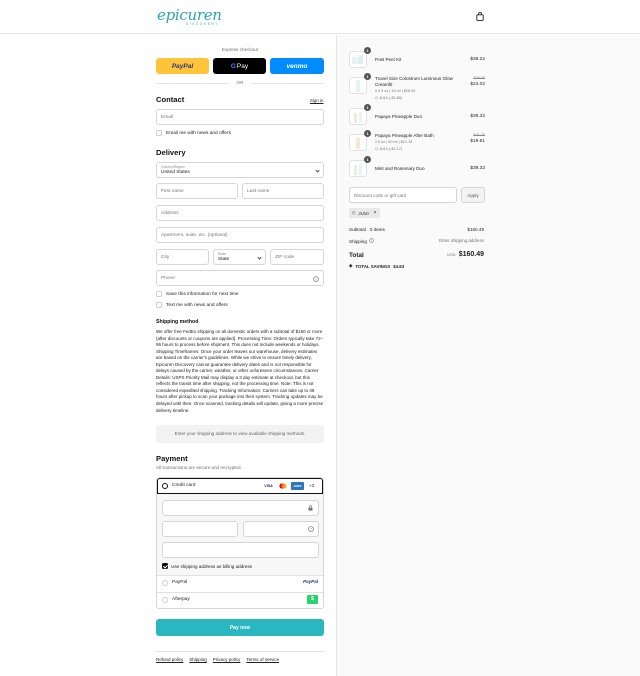  Describe the element at coordinates (222, 254) in the screenshot. I see `state-label: State` at that location.